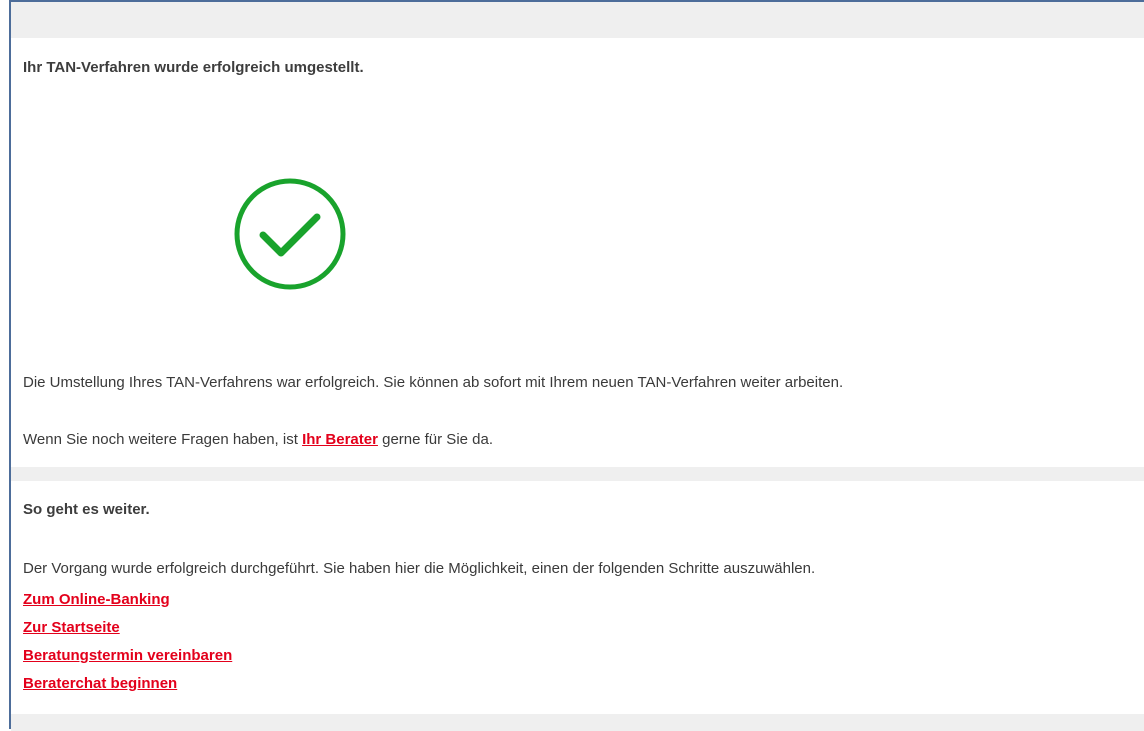 The height and width of the screenshot is (731, 1144). Describe the element at coordinates (127, 688) in the screenshot. I see `advisor-chat-link: Beraterchat beginnen` at that location.